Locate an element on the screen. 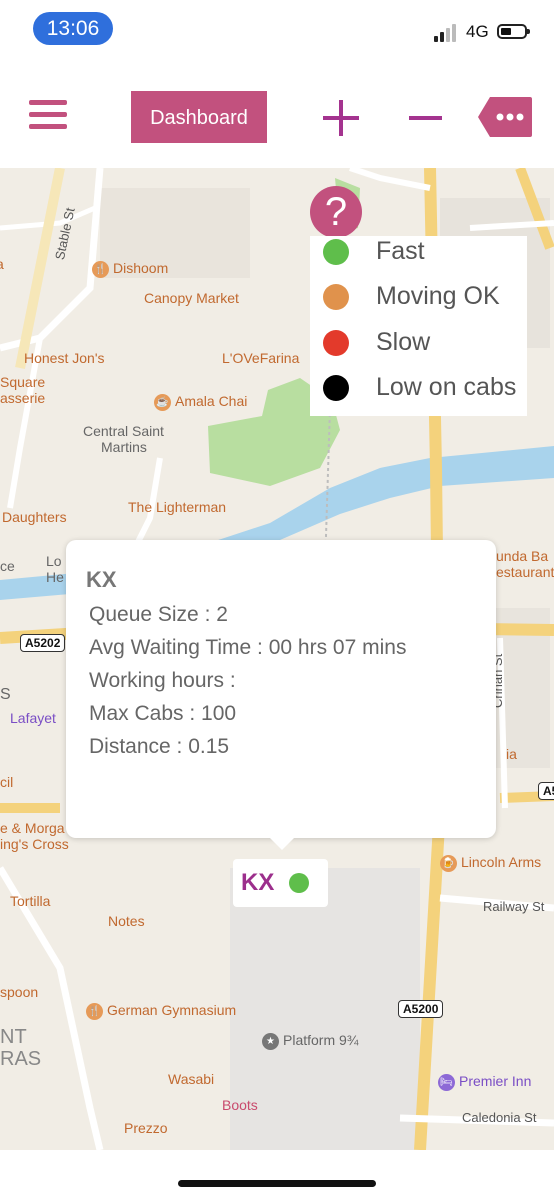 This screenshot has height=1200, width=554. poi-cil: cil is located at coordinates (6, 782).